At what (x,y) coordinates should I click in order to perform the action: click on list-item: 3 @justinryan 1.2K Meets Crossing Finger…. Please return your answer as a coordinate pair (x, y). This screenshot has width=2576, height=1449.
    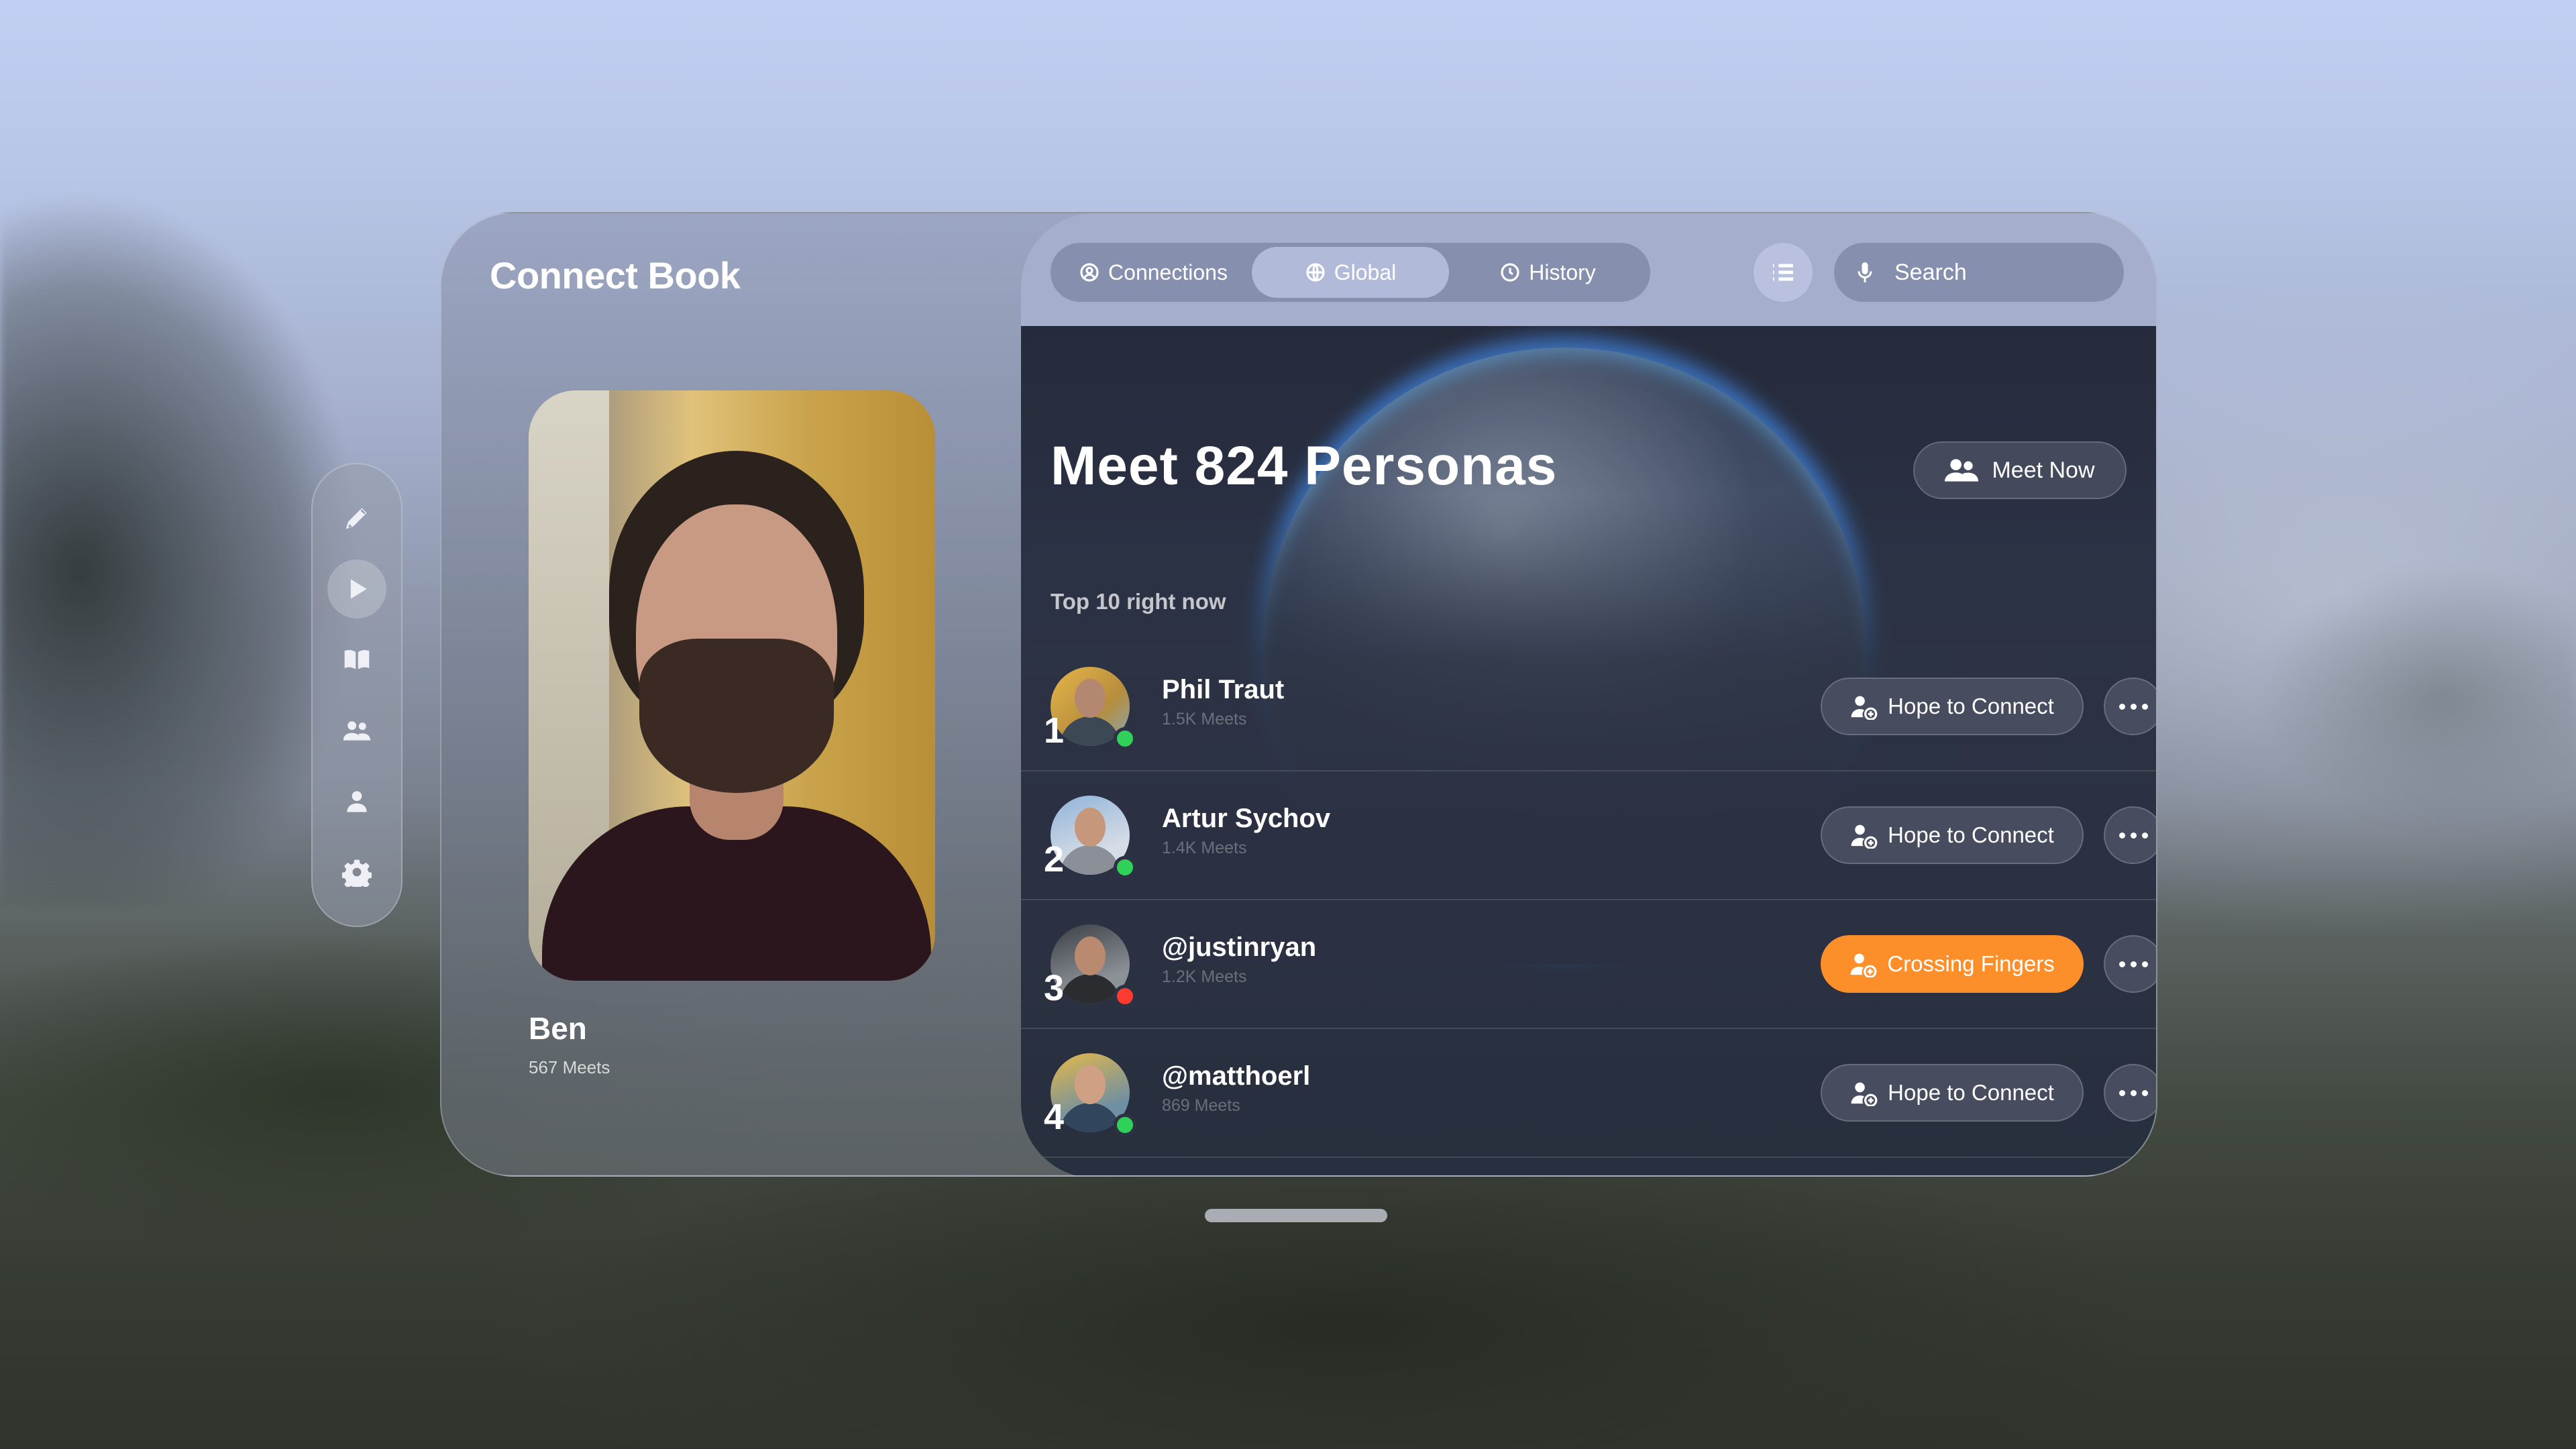
    Looking at the image, I should click on (1588, 964).